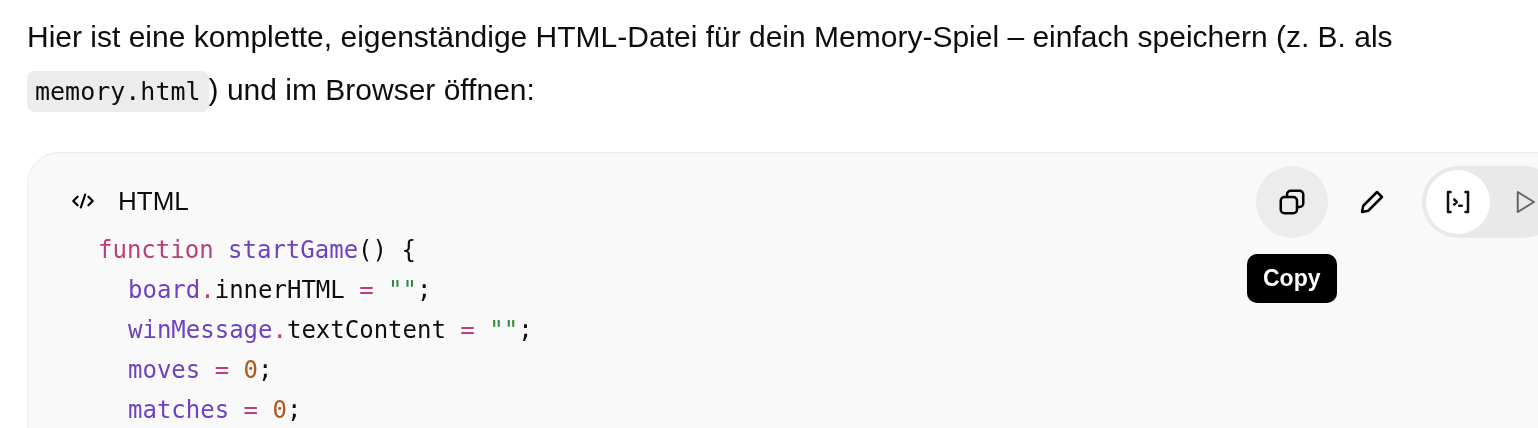 The width and height of the screenshot is (1538, 428). Describe the element at coordinates (153, 201) in the screenshot. I see `language-label: HTML` at that location.